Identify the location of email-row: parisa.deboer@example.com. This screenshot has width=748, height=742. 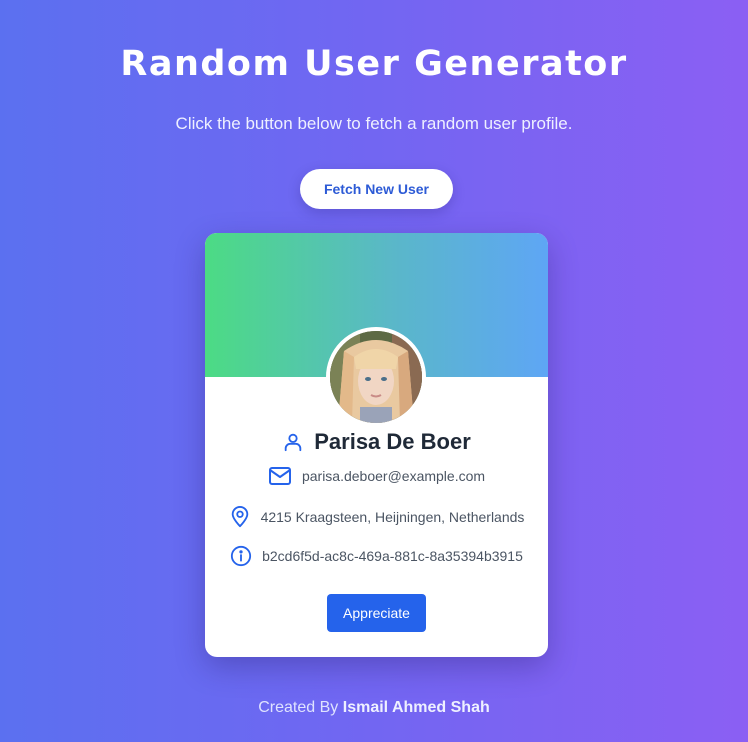
(376, 476).